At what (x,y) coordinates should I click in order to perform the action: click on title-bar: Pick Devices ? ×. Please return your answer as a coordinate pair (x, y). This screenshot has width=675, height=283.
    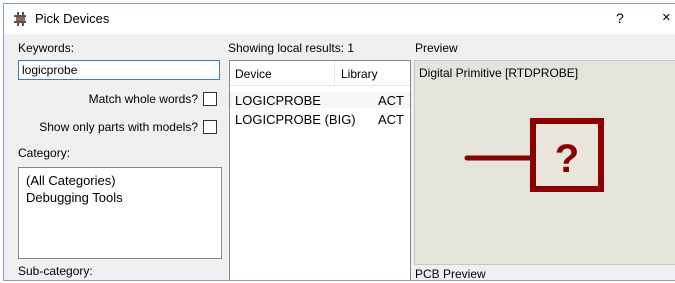
    Looking at the image, I should click on (339, 19).